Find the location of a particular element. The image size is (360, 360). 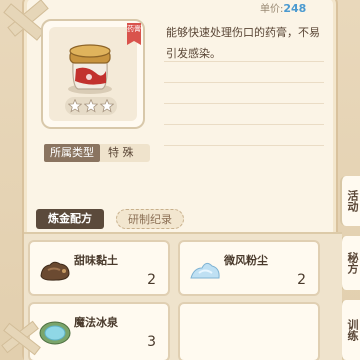

side-tab-label: 训练 is located at coordinates (352, 330).